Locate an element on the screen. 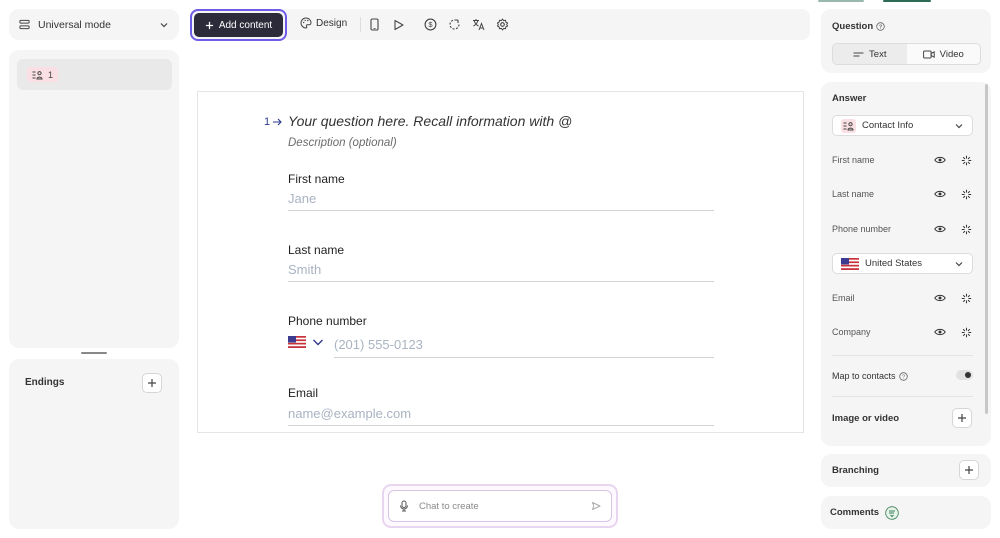  logic-icon is located at coordinates (454, 24).